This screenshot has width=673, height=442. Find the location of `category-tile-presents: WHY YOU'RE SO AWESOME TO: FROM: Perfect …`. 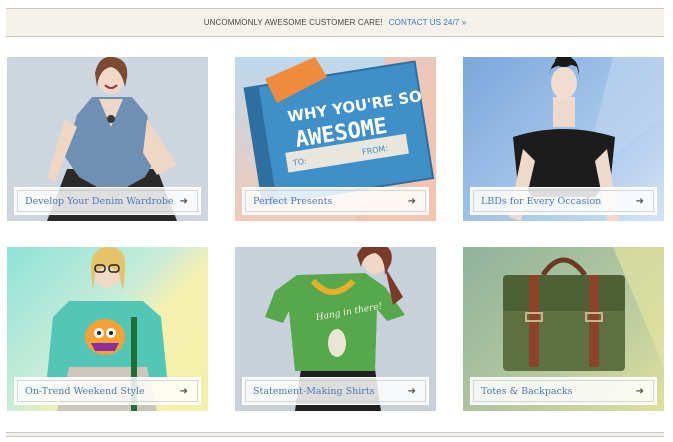

category-tile-presents: WHY YOU'RE SO AWESOME TO: FROM: Perfect … is located at coordinates (335, 139).